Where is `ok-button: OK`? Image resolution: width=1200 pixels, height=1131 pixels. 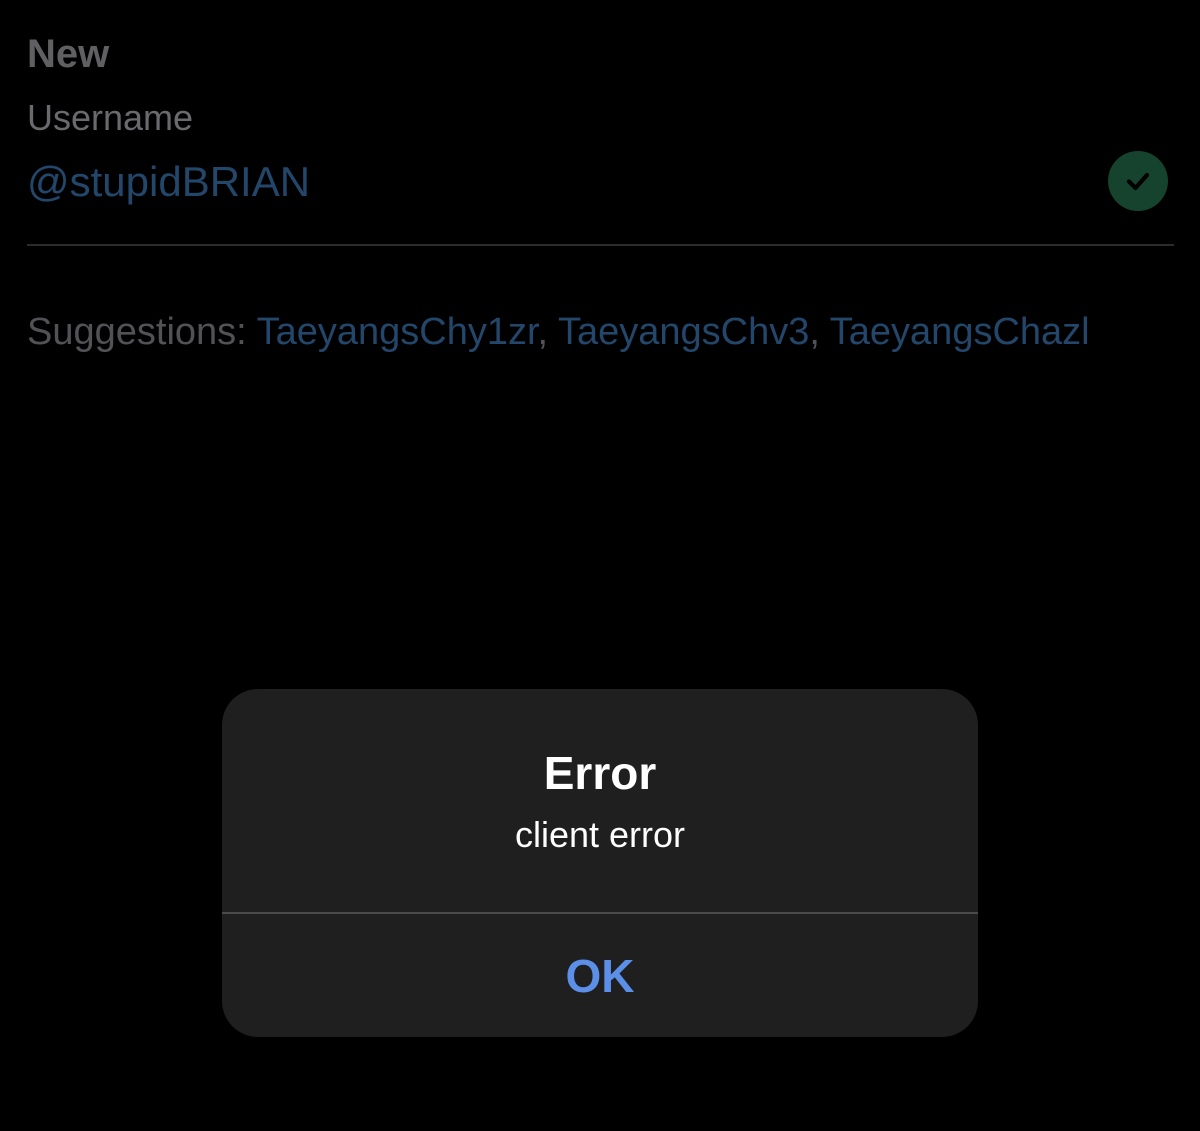 ok-button: OK is located at coordinates (600, 975).